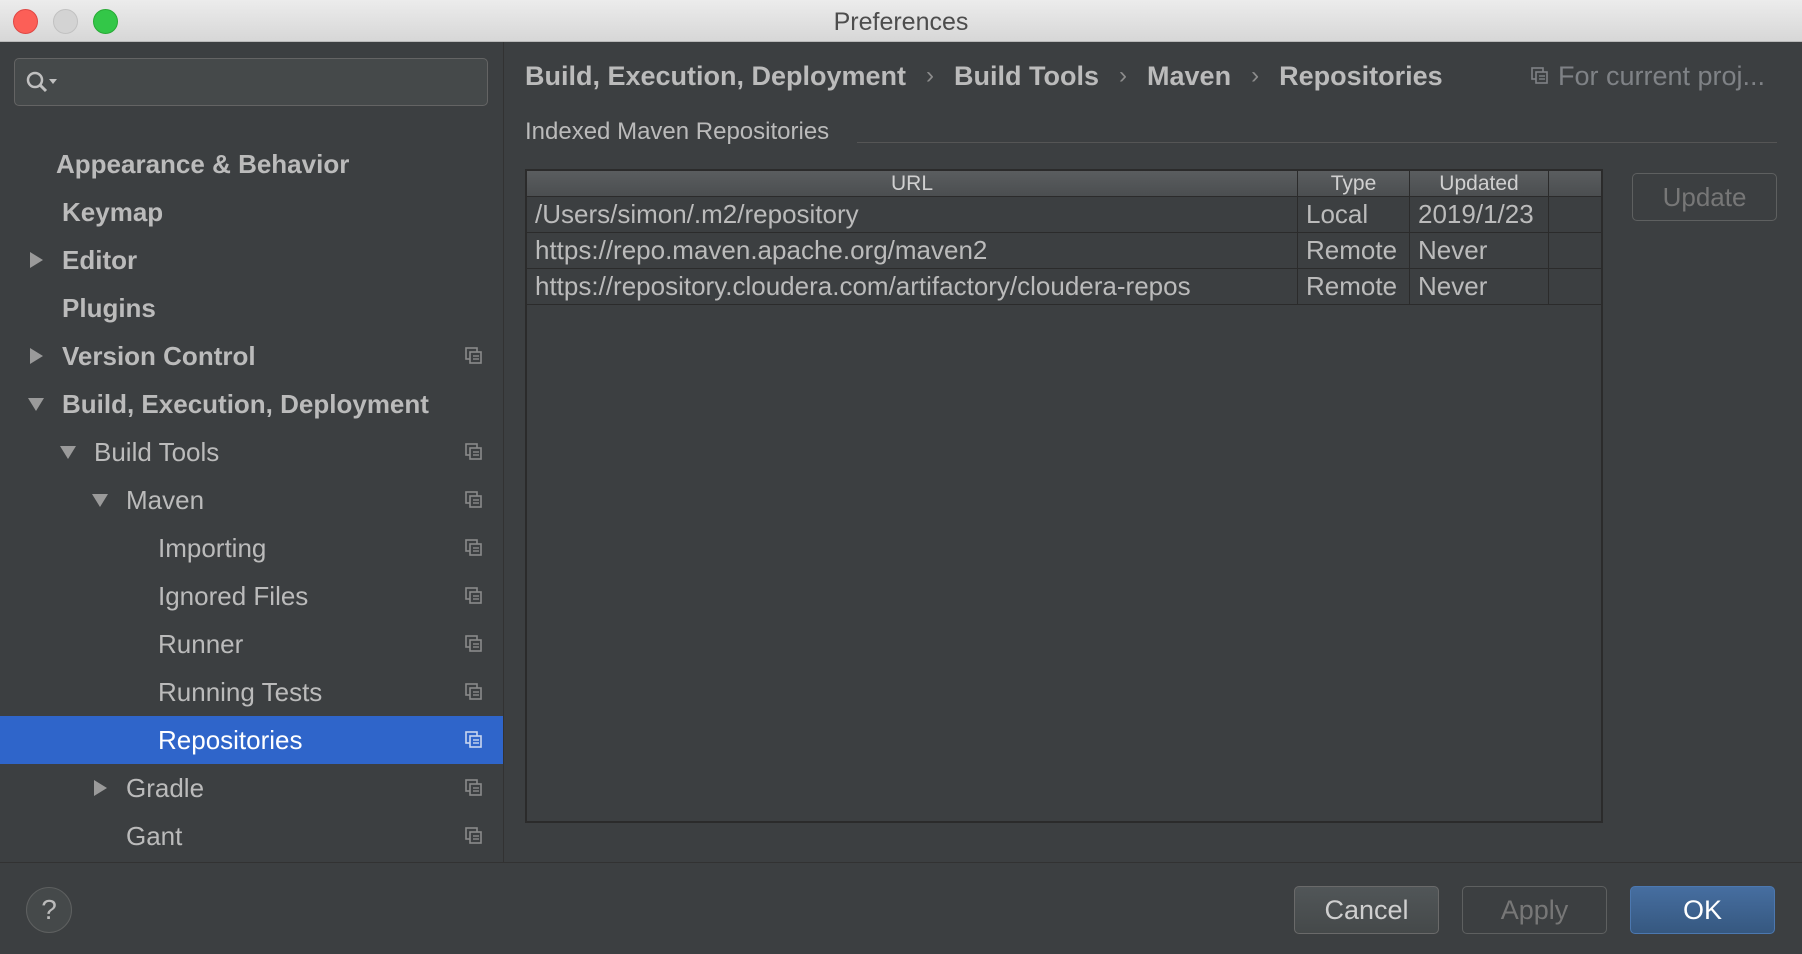  I want to click on cell-url: /Users/simon/.m2/repository, so click(912, 214).